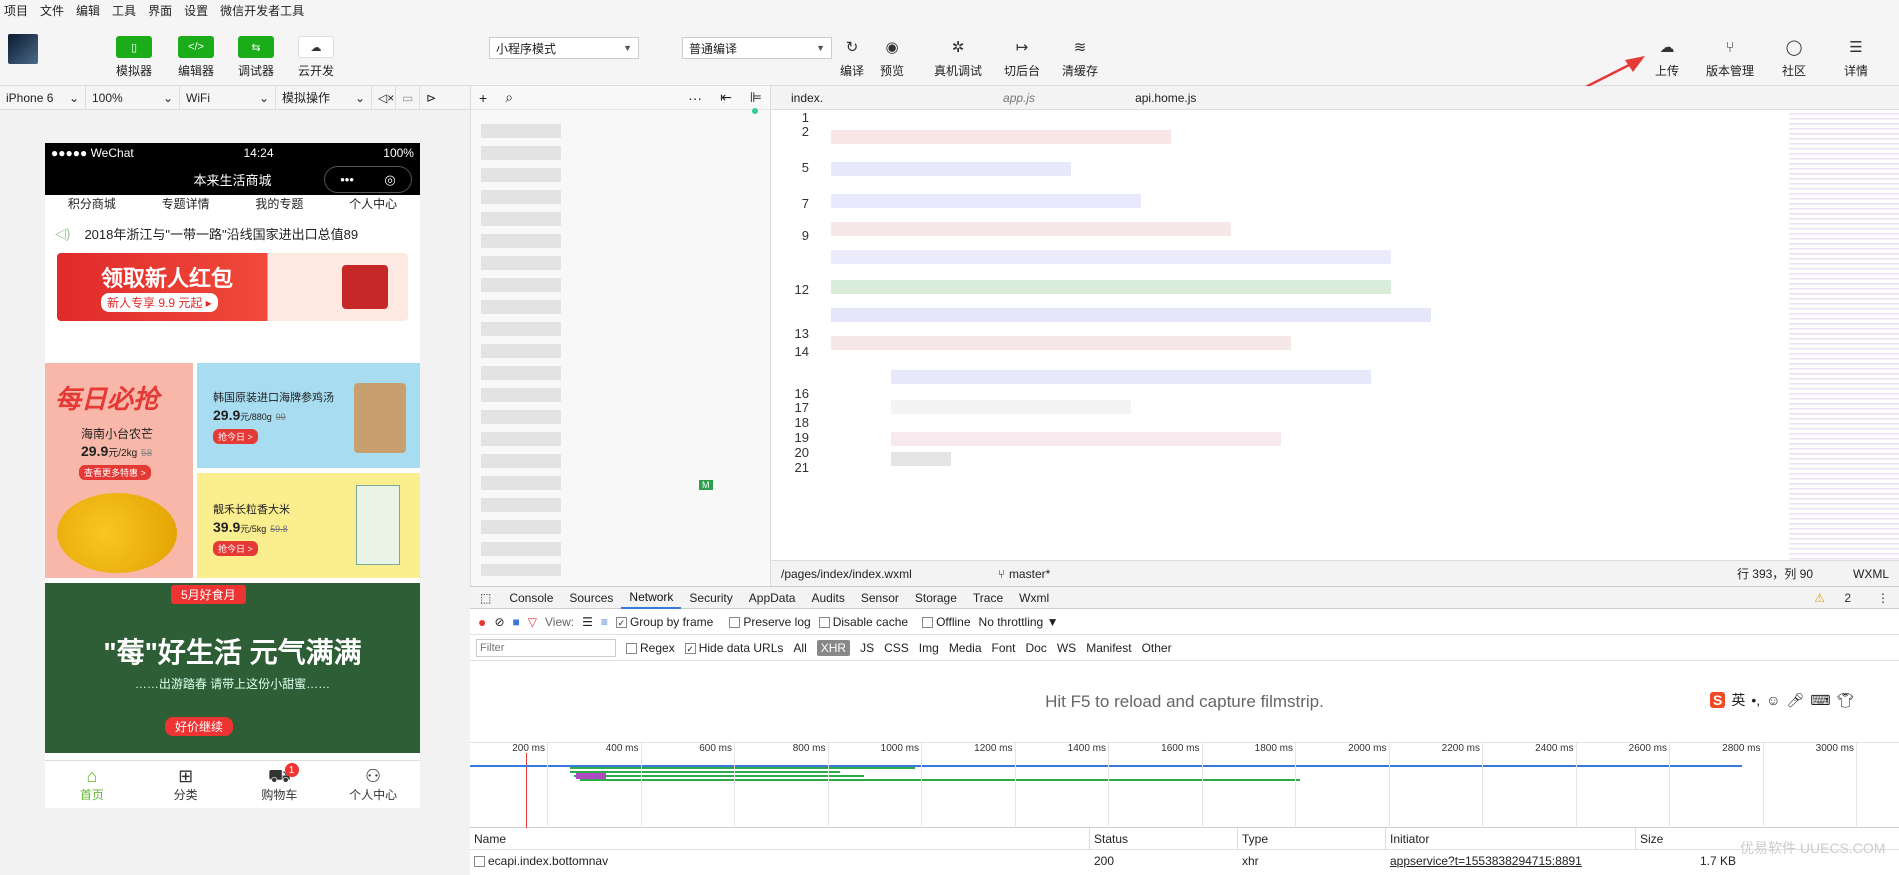 The image size is (1899, 875). What do you see at coordinates (936, 598) in the screenshot?
I see `tab-storage: Storage` at bounding box center [936, 598].